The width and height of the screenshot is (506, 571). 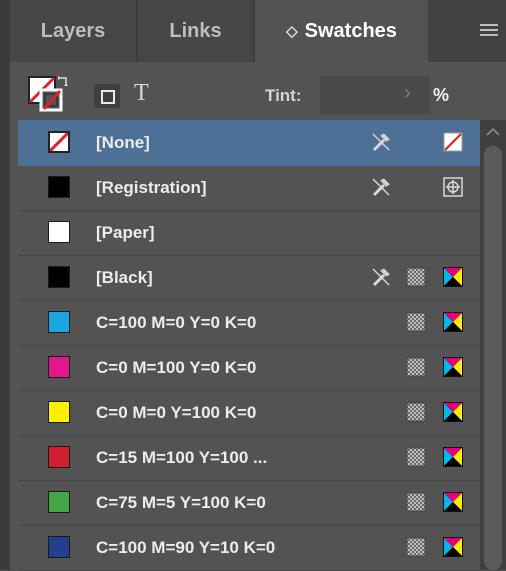 I want to click on tint-percent-label: %, so click(x=441, y=95).